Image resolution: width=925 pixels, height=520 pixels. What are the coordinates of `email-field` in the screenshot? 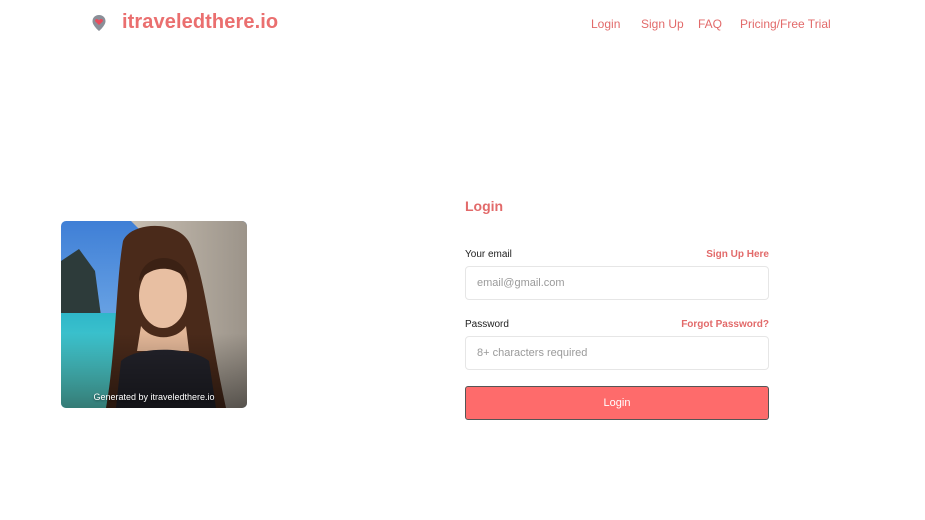 It's located at (617, 283).